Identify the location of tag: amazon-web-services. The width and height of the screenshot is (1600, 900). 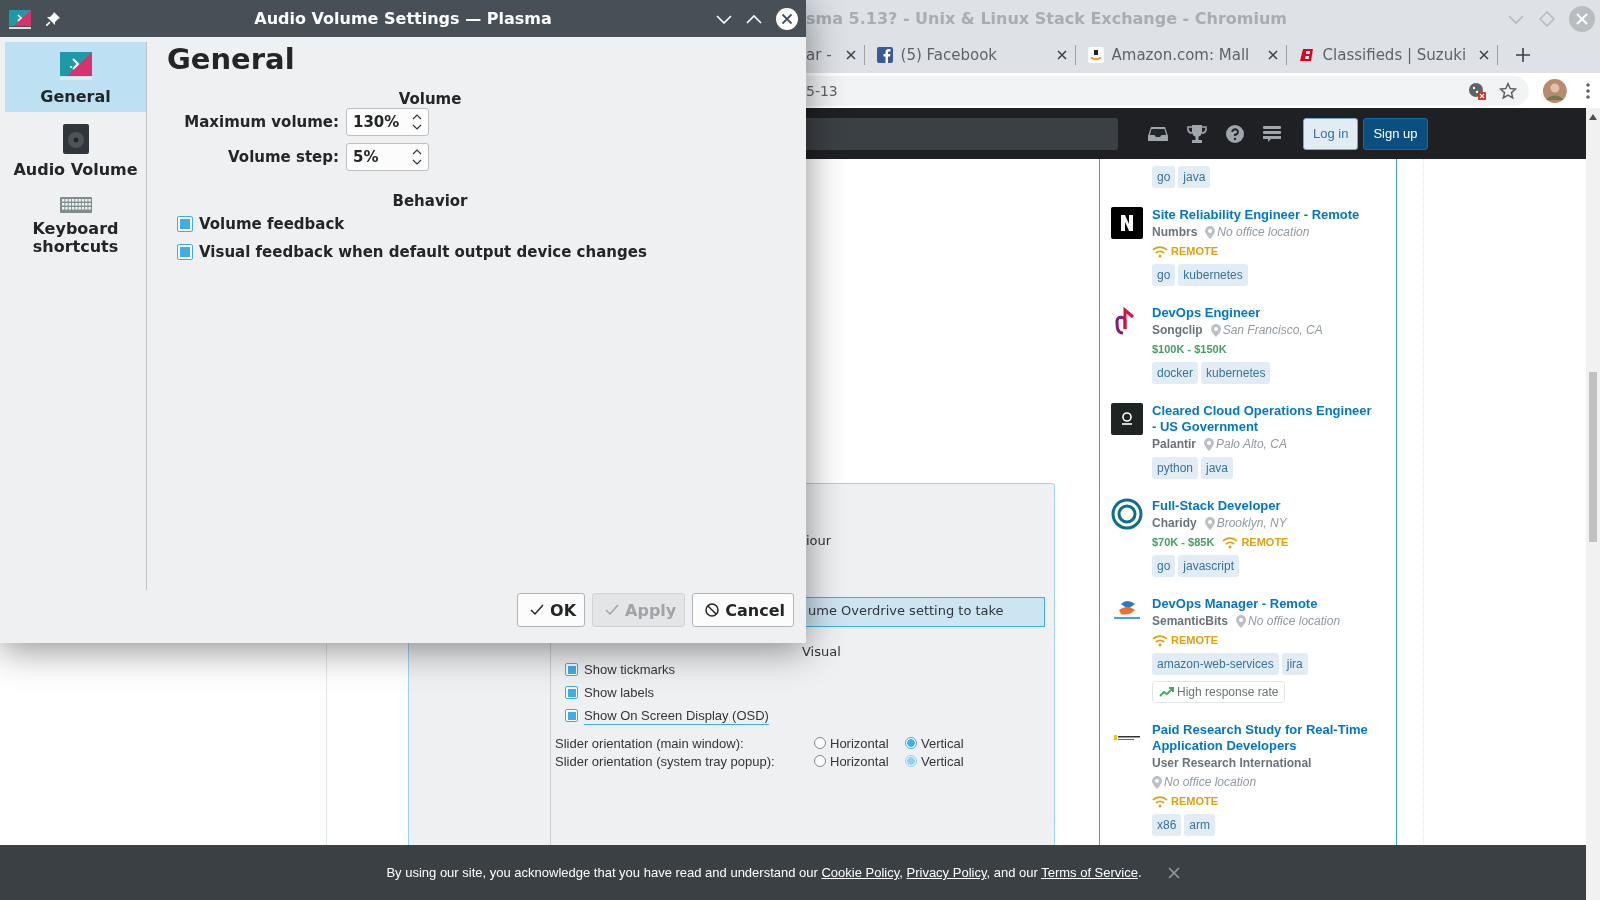
(1215, 664).